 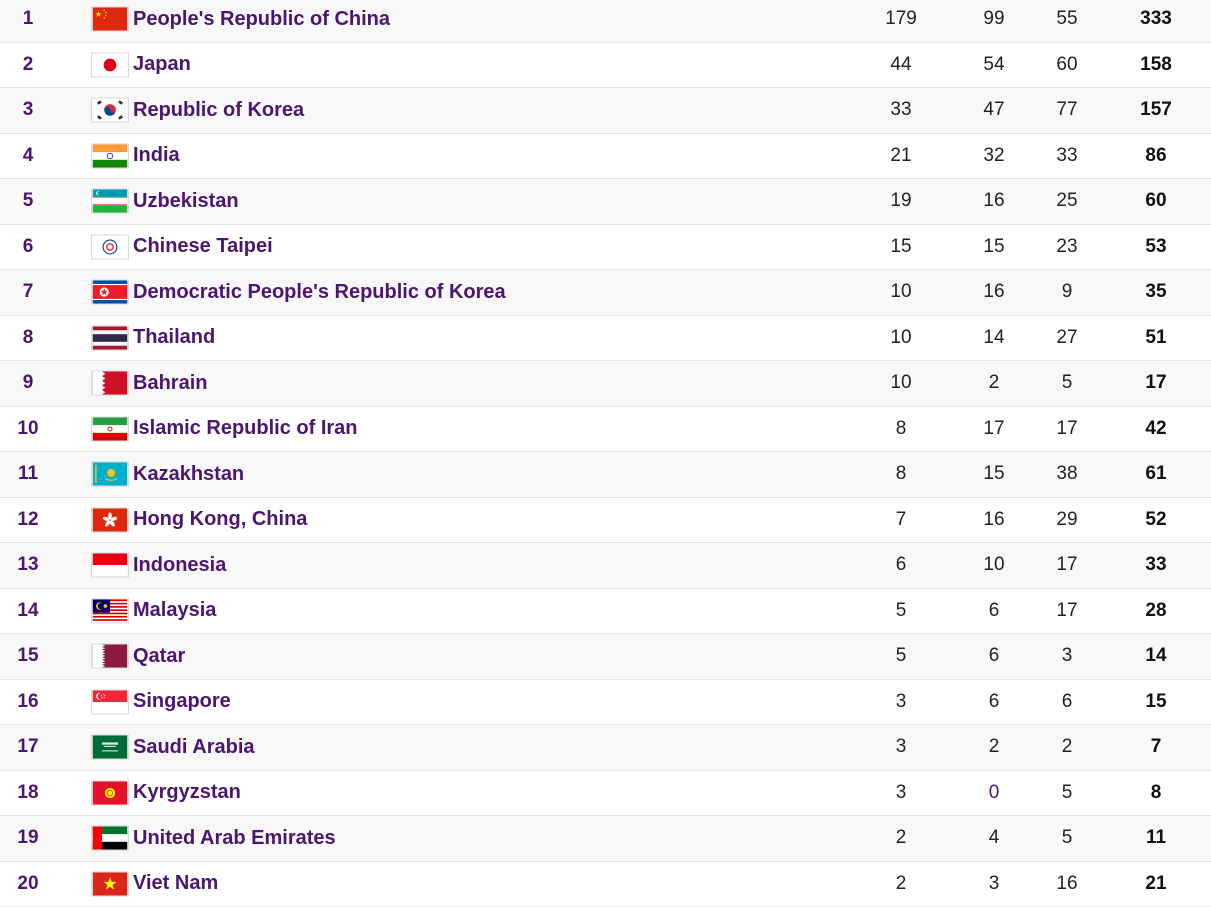 I want to click on country-link: Indonesia, so click(x=179, y=565).